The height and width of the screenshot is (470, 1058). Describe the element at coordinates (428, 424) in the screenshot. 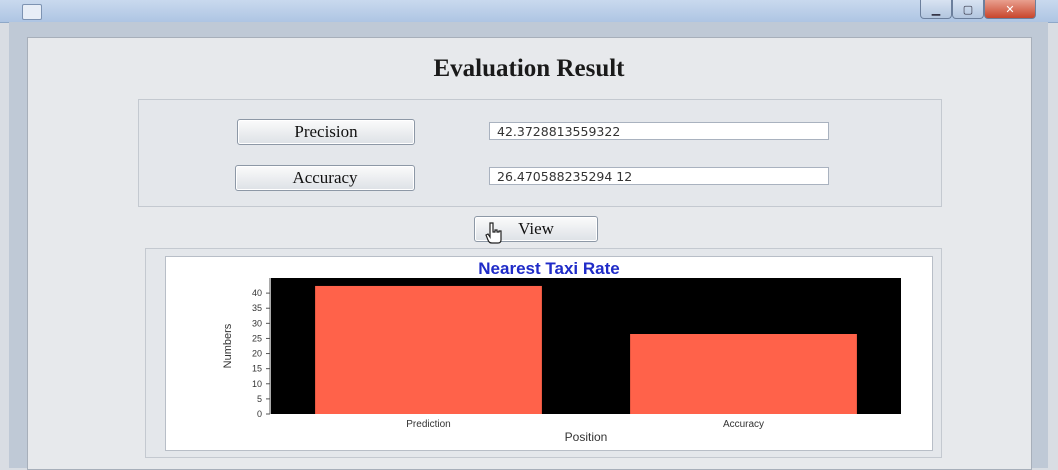

I see `x-tick-label: Prediction` at that location.